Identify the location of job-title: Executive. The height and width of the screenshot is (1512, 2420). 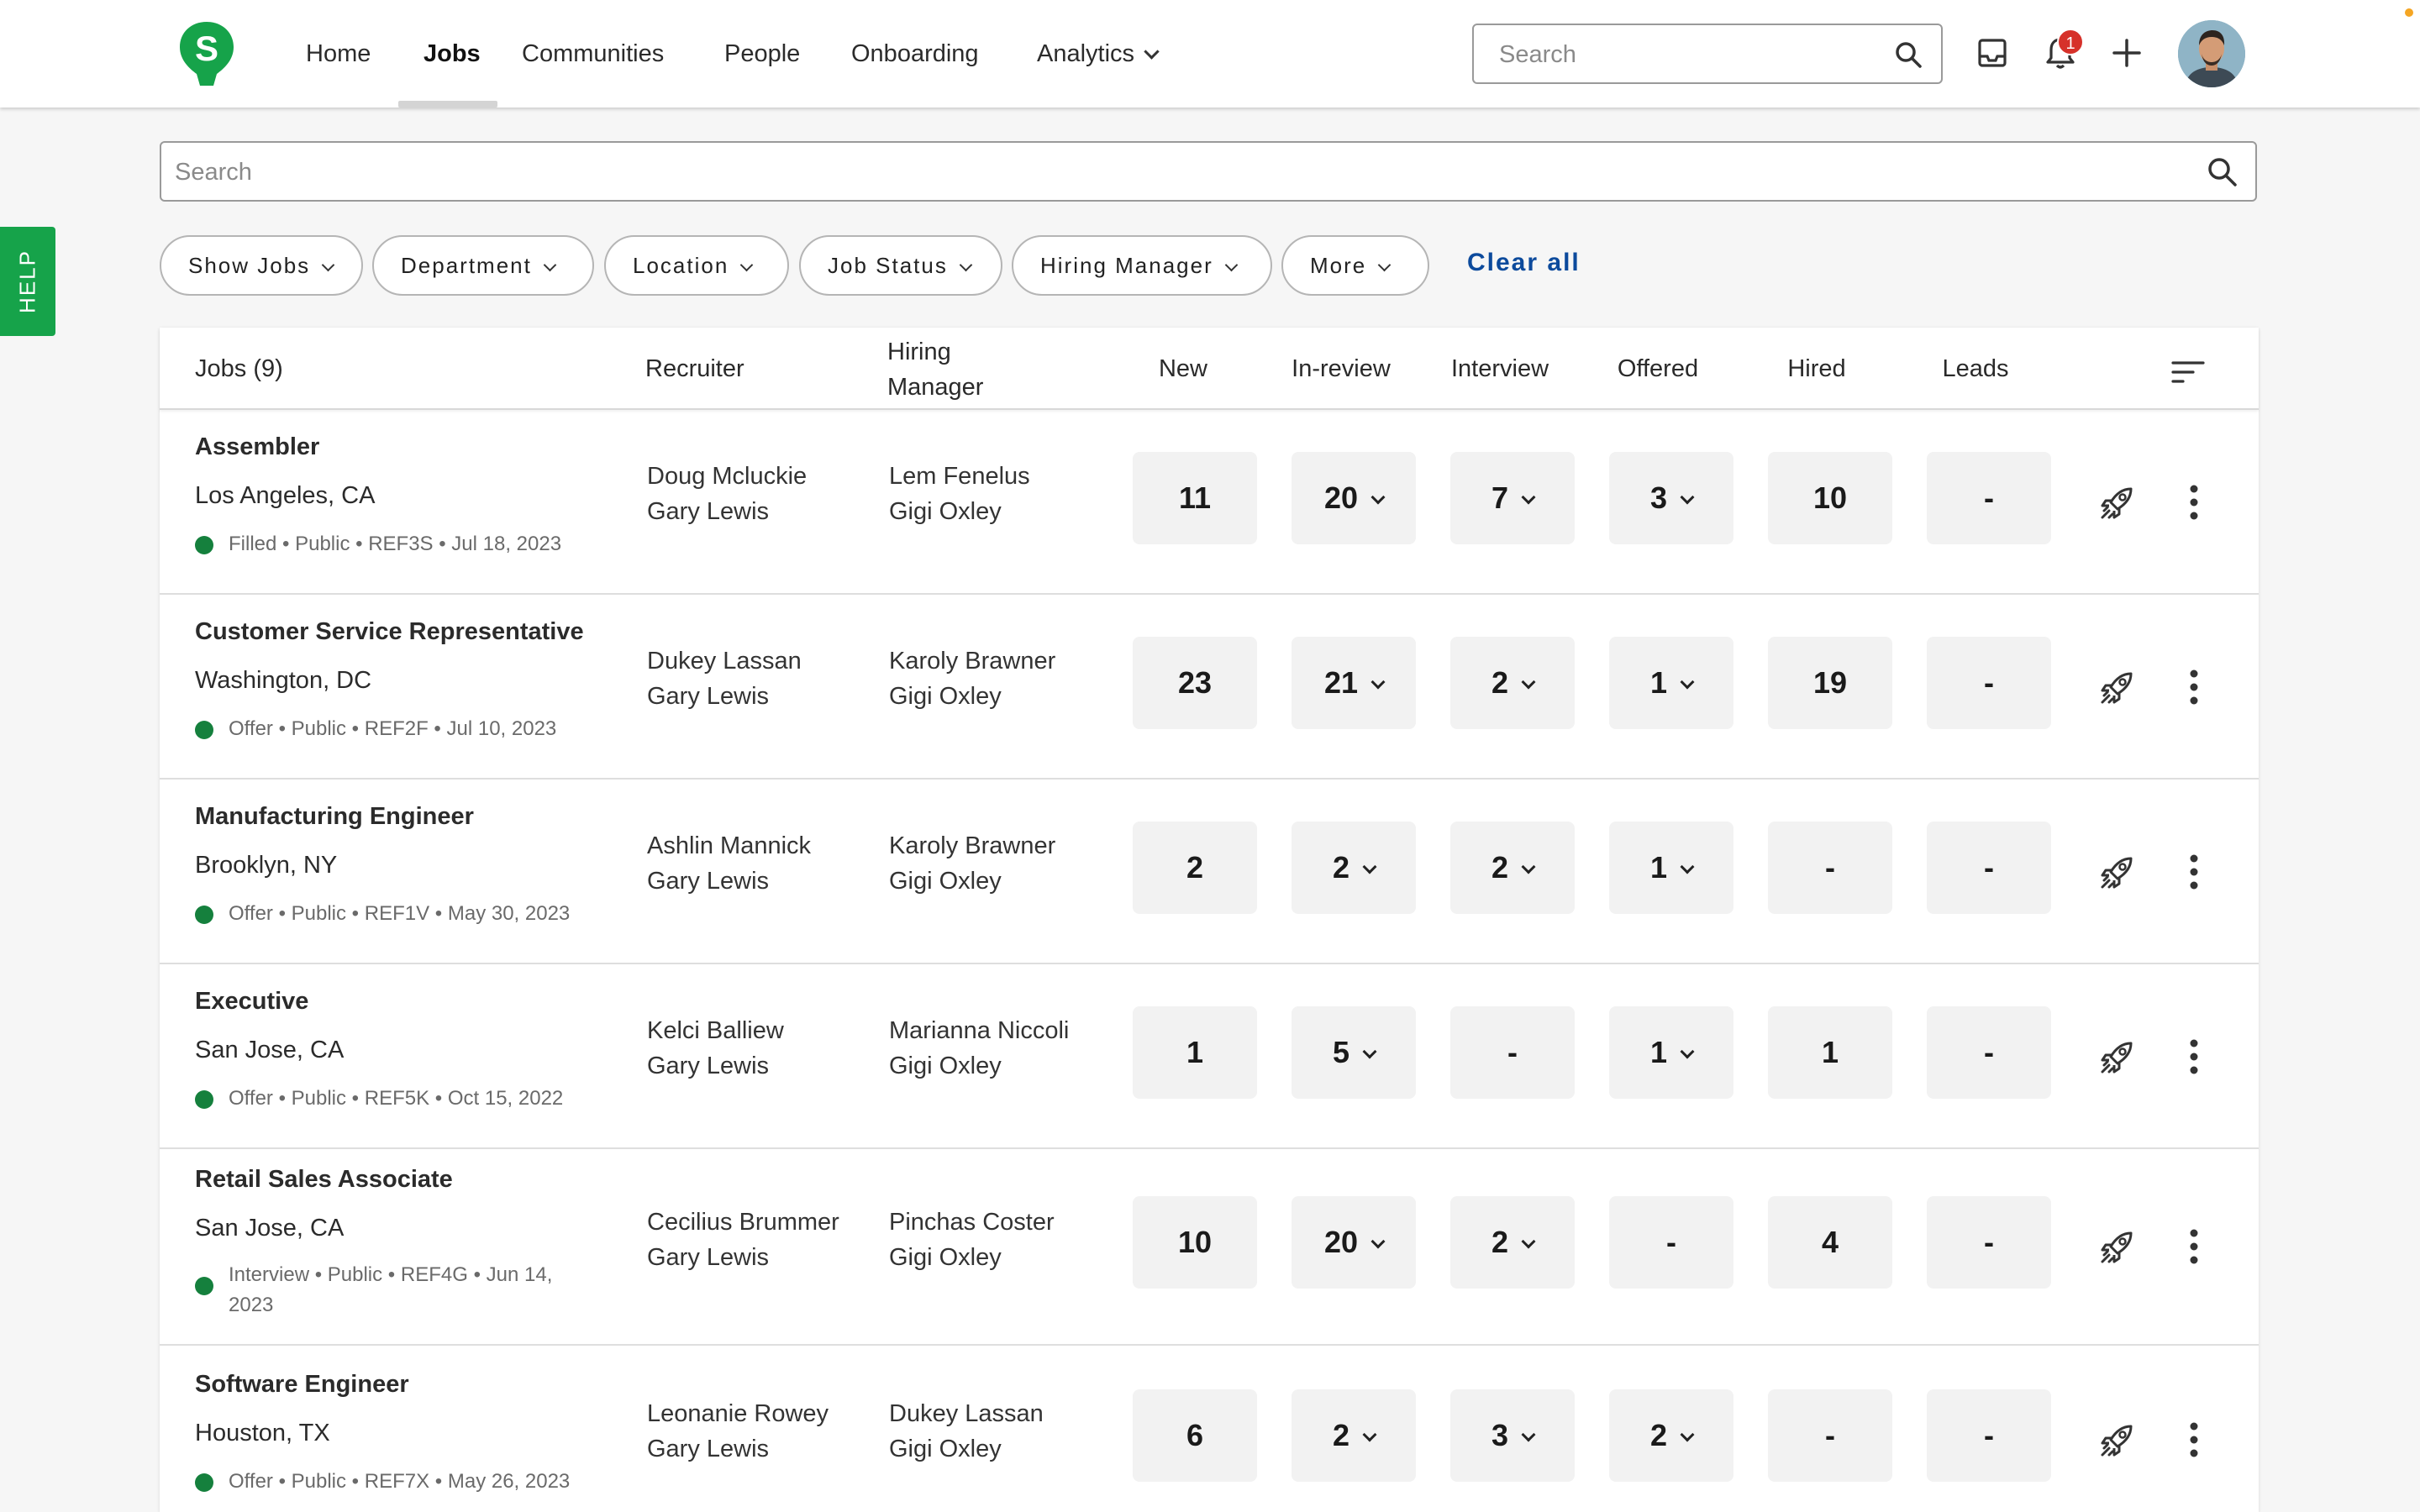
(251, 1002).